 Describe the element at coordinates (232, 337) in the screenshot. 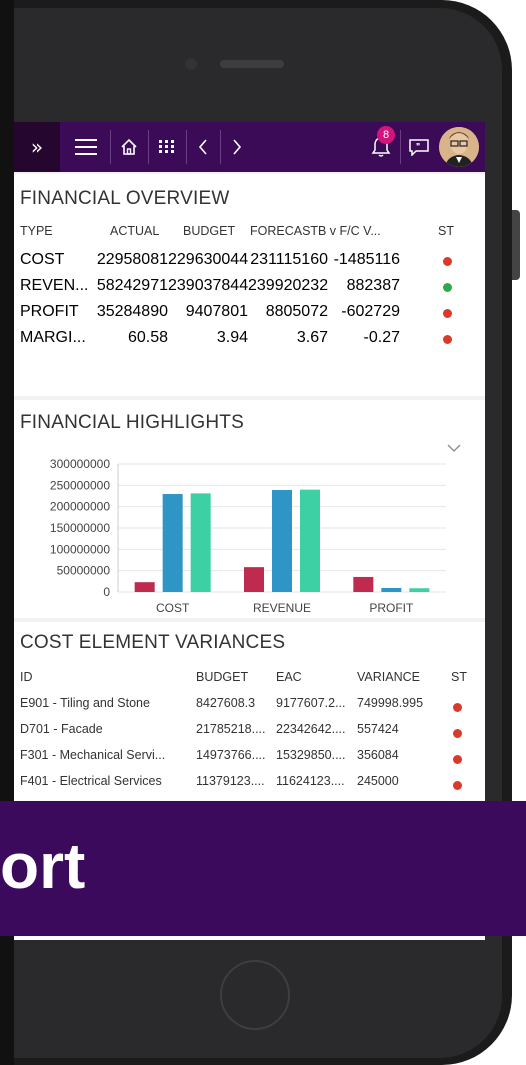

I see `cell-budget: 3.94` at that location.